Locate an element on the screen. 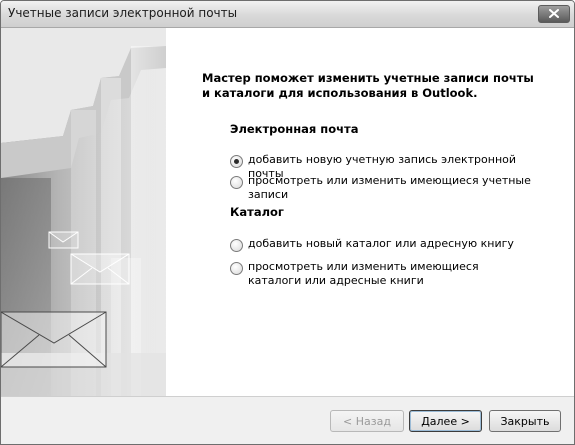 Image resolution: width=575 pixels, height=445 pixels. radio-add-email-account is located at coordinates (236, 161).